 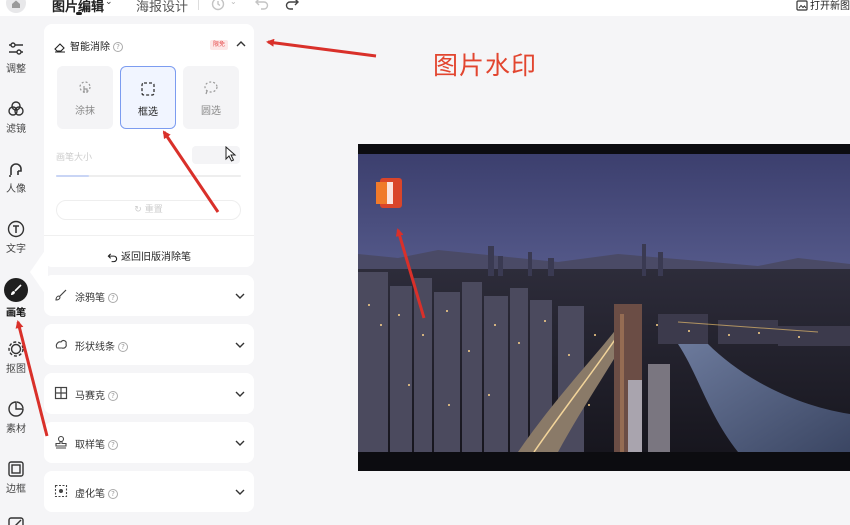 I want to click on smart-erase-title: 智能消除, so click(x=90, y=47).